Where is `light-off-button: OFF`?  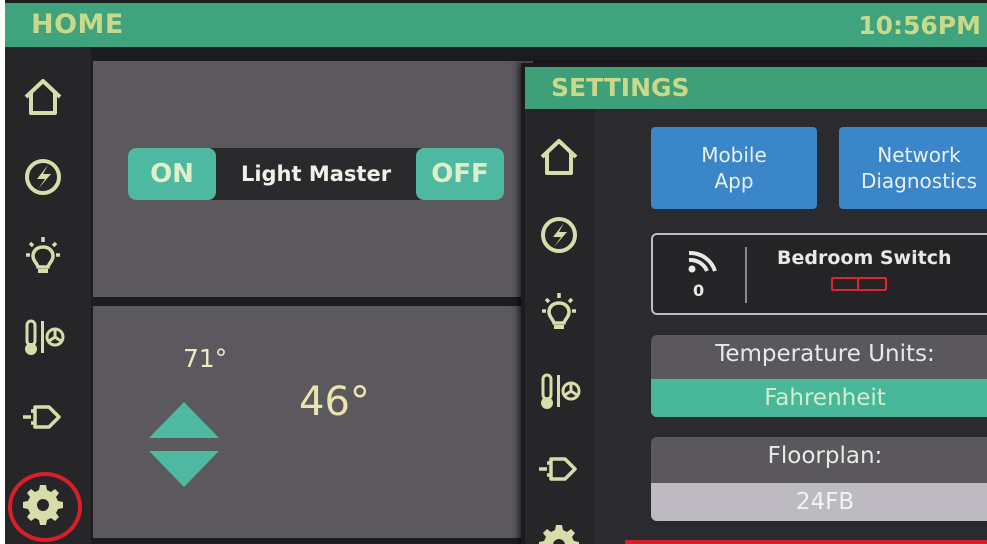
light-off-button: OFF is located at coordinates (460, 174).